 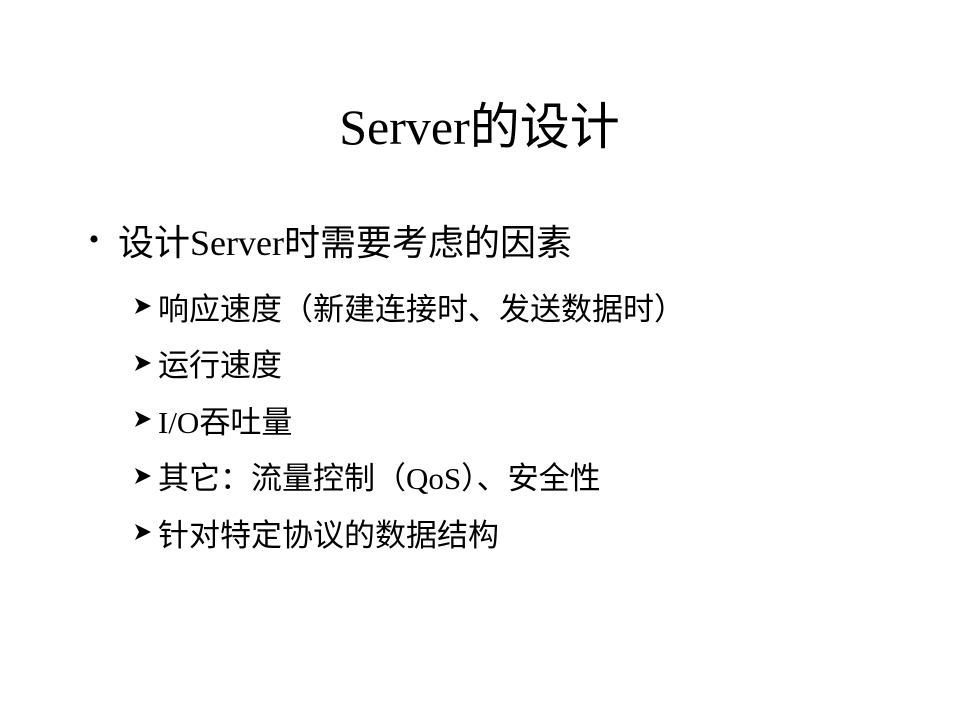 I want to click on list-item-text: 针对特定协议的数据结构, so click(x=328, y=535).